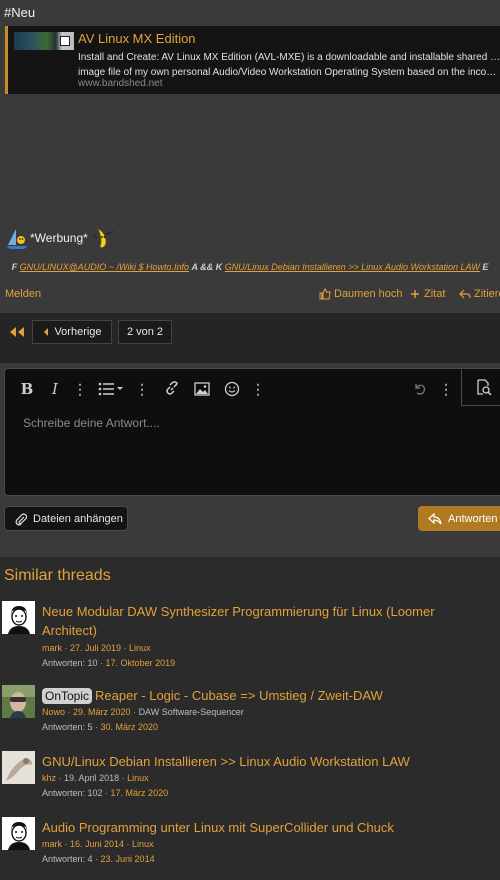 The image size is (500, 880). I want to click on submit-reply-button: Antworten, so click(459, 518).